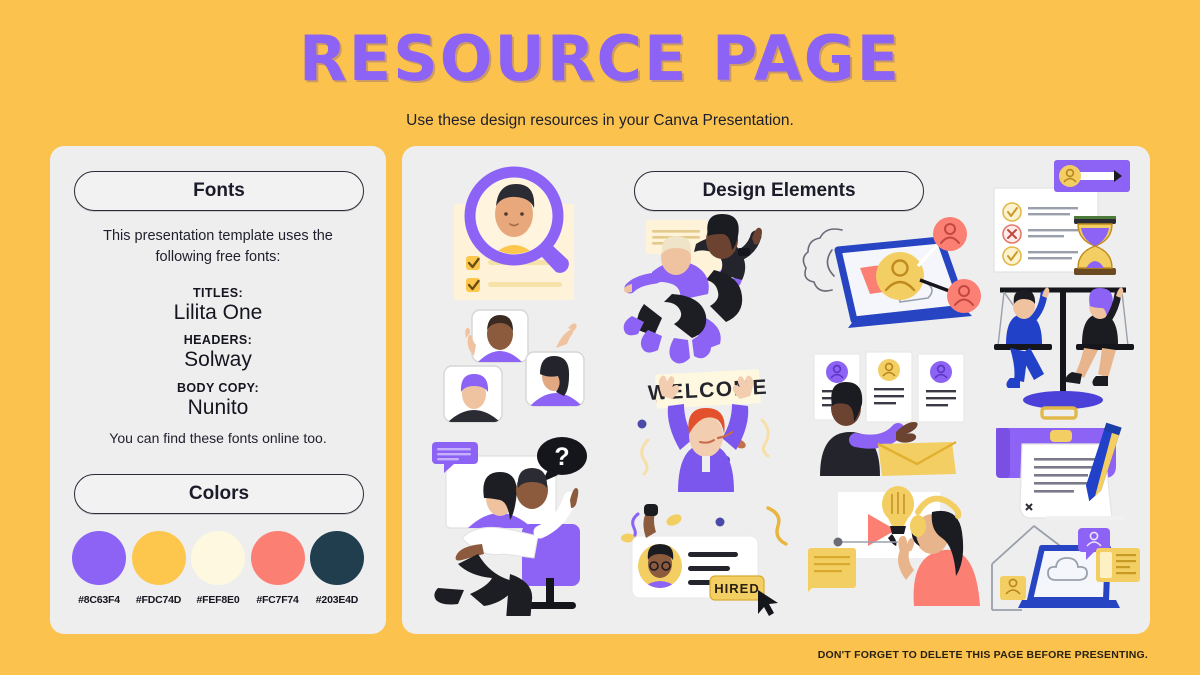  I want to click on font-label-titles: TITLES:, so click(218, 293).